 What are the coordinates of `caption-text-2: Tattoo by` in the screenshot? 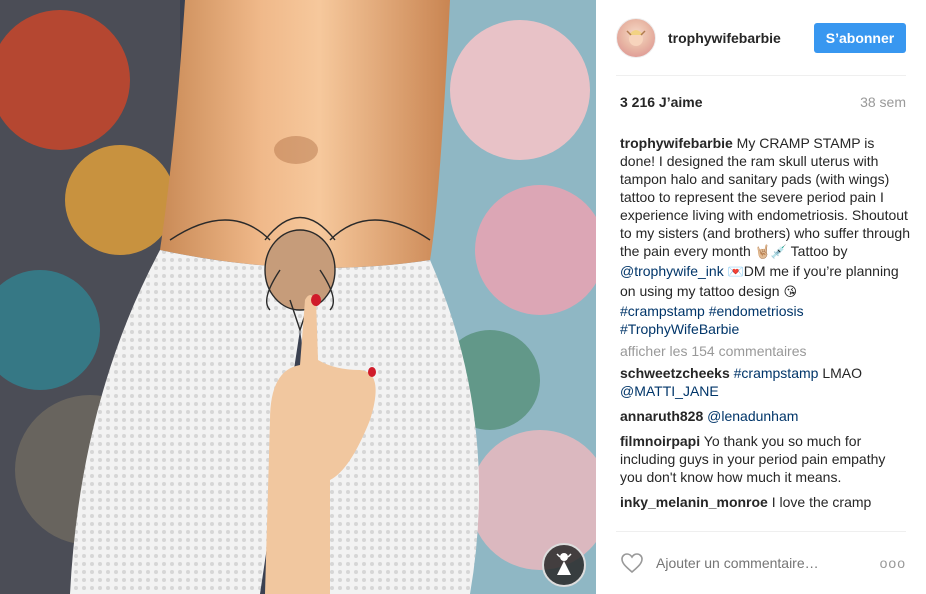 It's located at (817, 251).